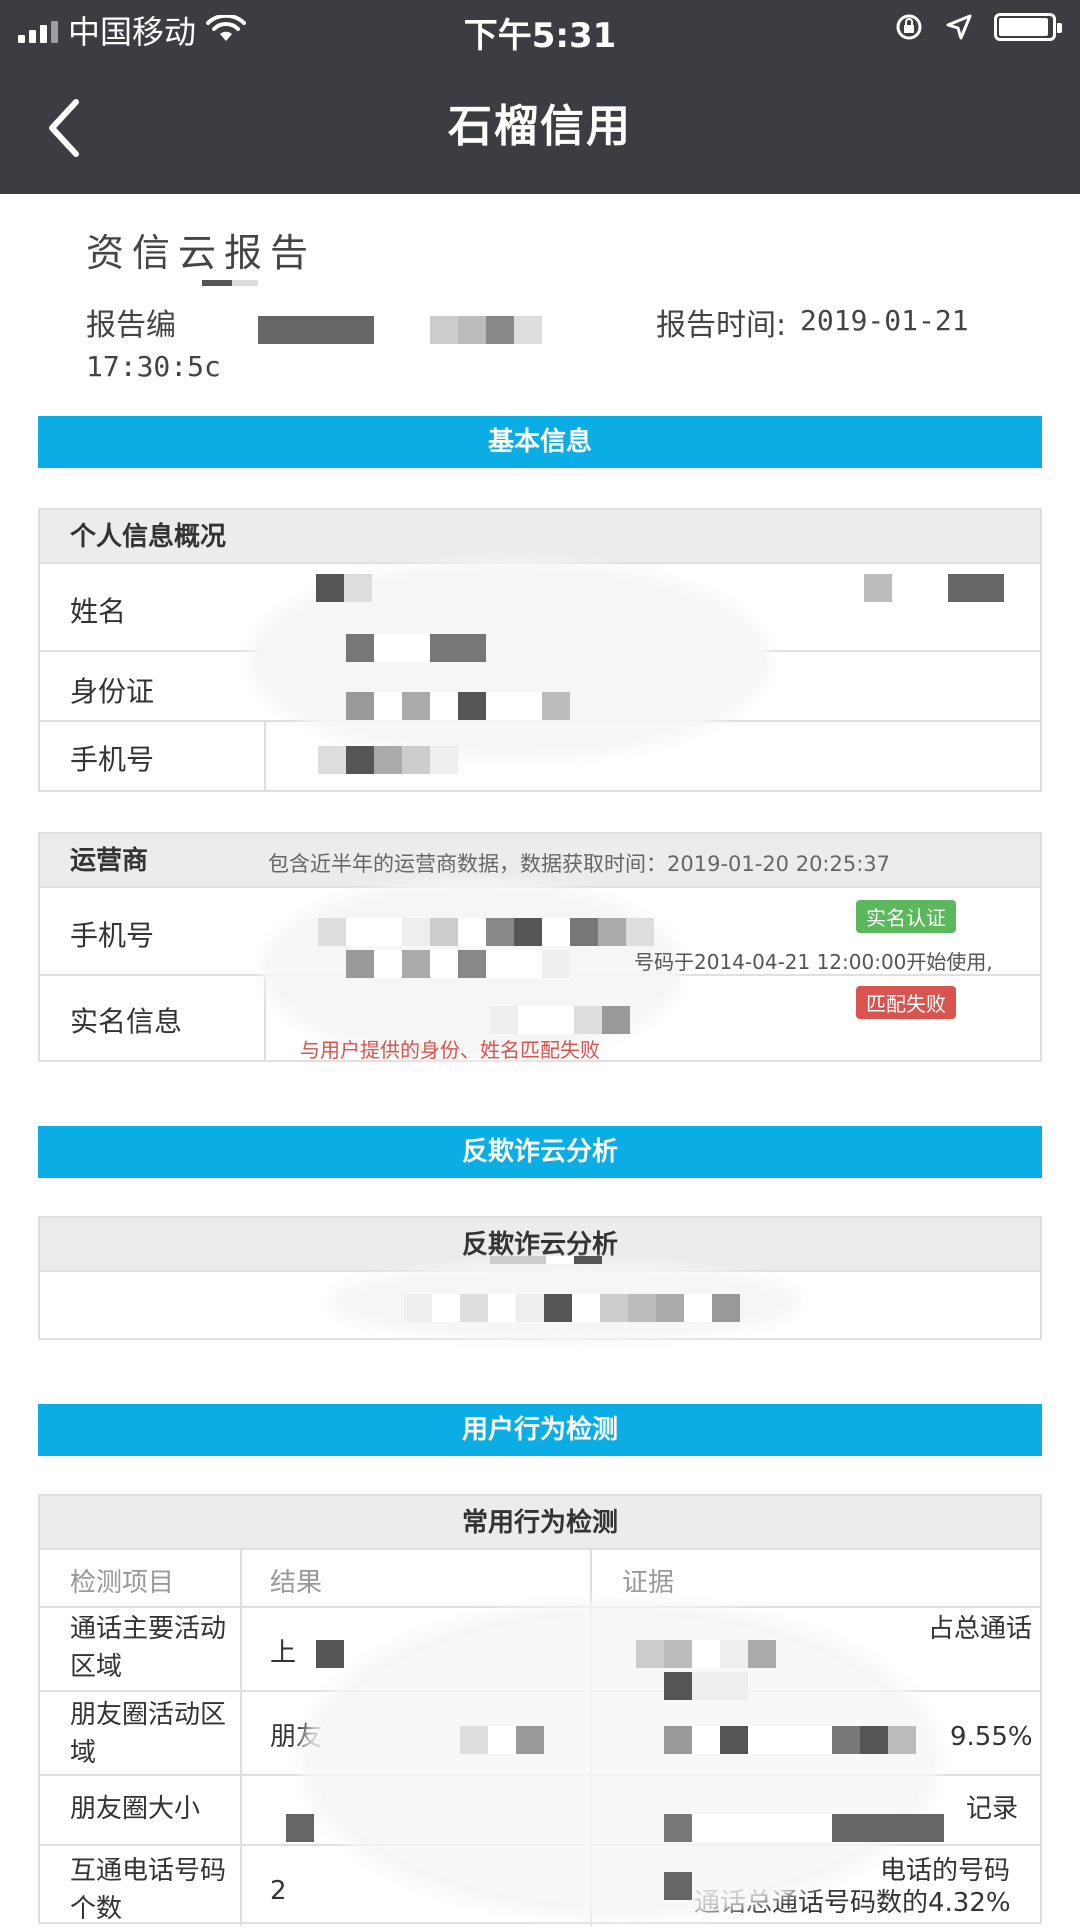  Describe the element at coordinates (540, 1523) in the screenshot. I see `behavior-header: 常用行为检测` at that location.